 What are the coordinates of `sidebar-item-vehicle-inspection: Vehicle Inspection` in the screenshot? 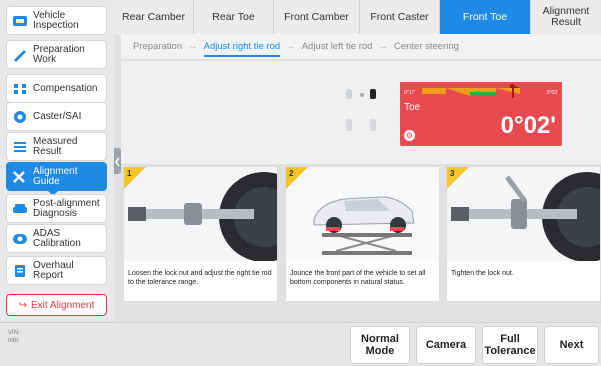 It's located at (56, 20).